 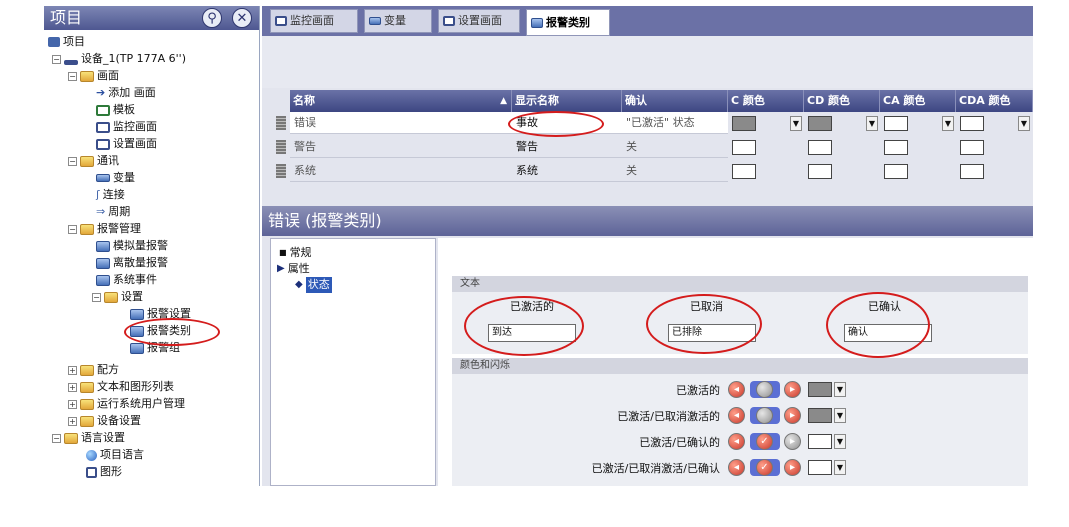 What do you see at coordinates (93, 76) in the screenshot?
I see `tree-screens: − 画面` at bounding box center [93, 76].